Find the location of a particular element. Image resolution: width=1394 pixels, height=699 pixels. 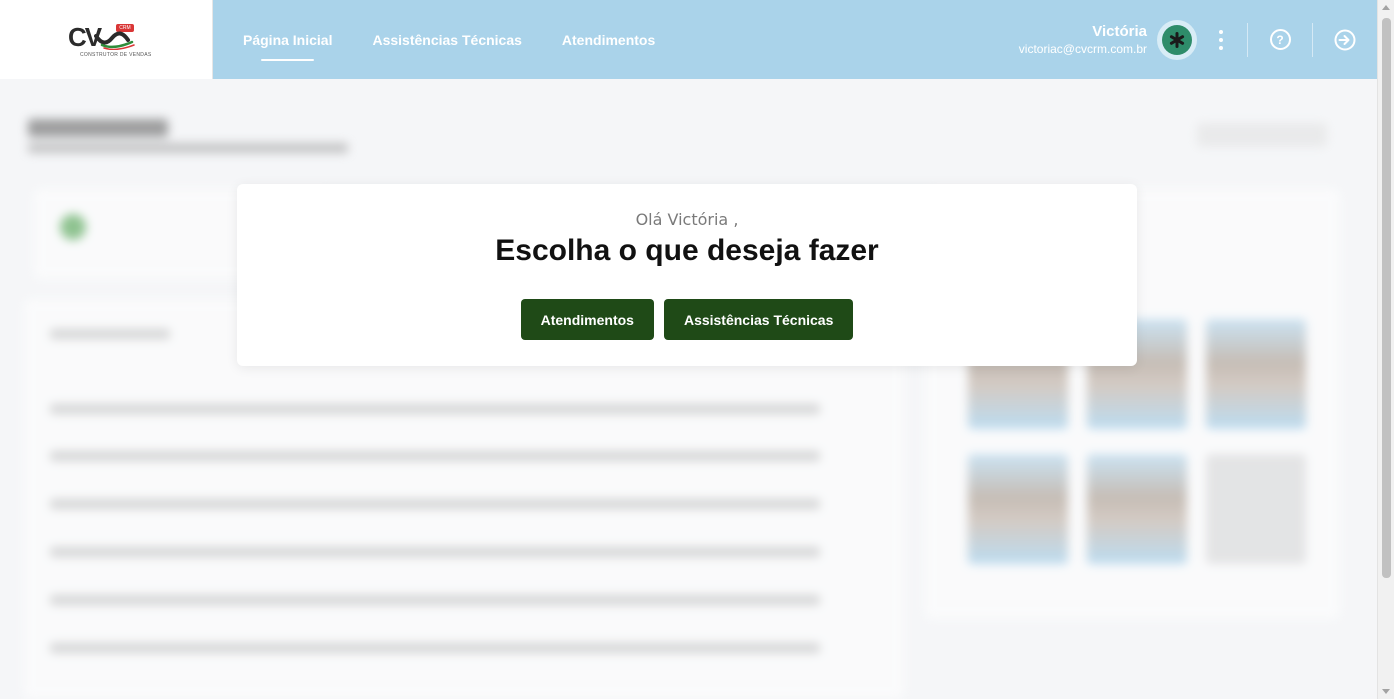

bg-page-title is located at coordinates (98, 128).